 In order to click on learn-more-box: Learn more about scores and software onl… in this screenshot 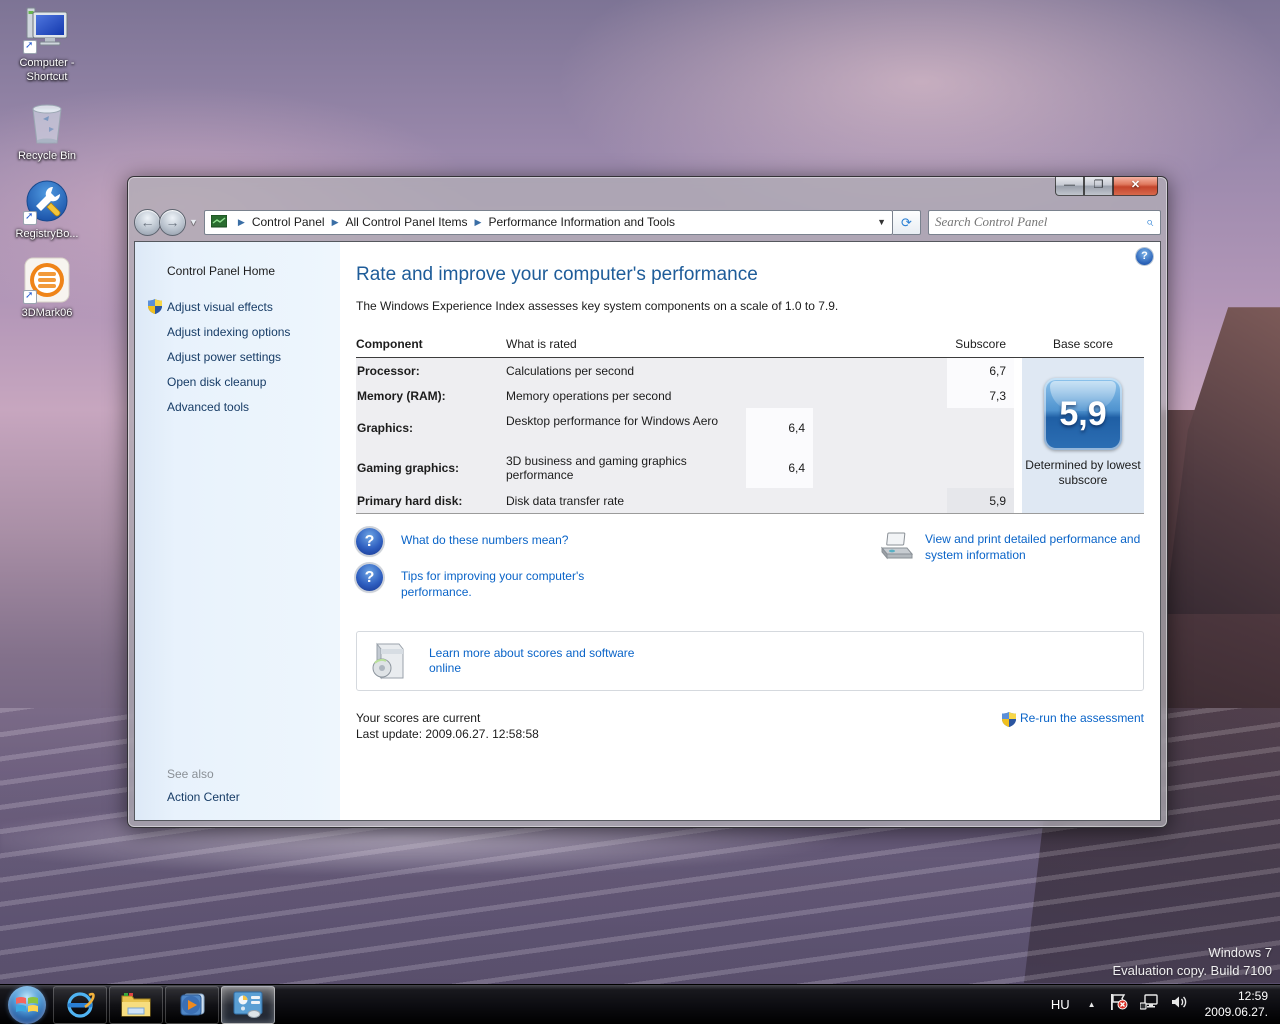, I will do `click(750, 661)`.